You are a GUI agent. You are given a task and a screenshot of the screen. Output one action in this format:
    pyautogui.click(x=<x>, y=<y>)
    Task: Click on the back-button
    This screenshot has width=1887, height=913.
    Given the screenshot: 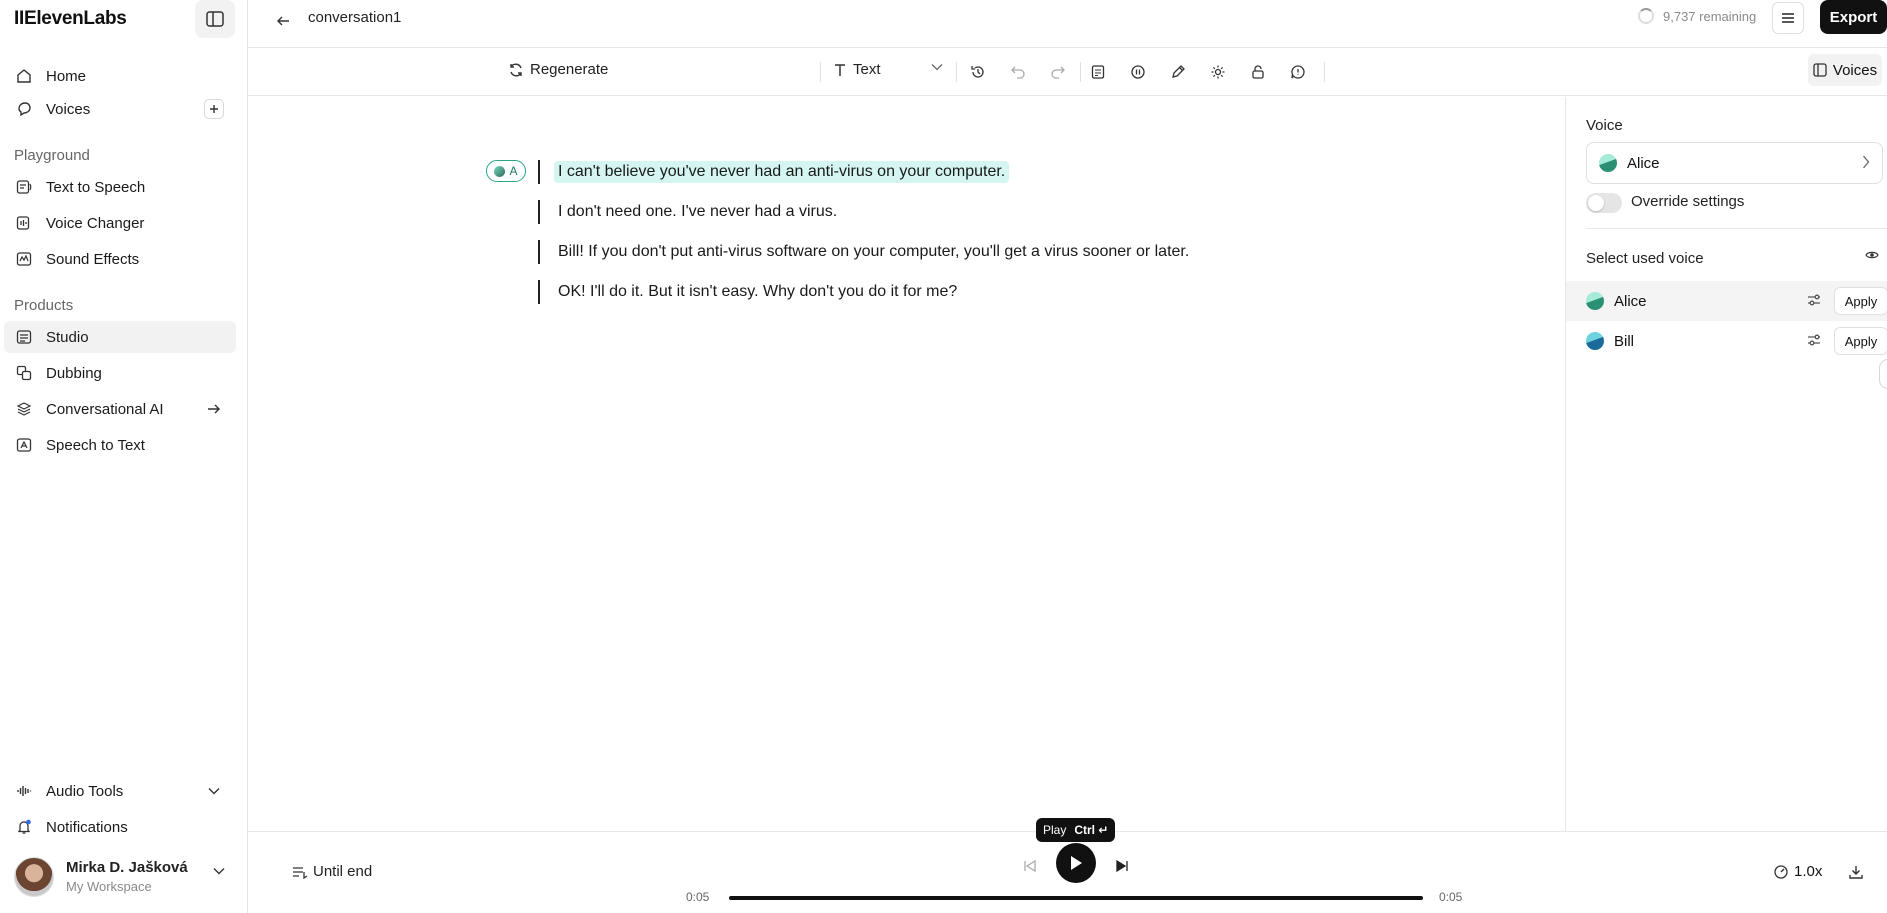 What is the action you would take?
    pyautogui.click(x=283, y=21)
    